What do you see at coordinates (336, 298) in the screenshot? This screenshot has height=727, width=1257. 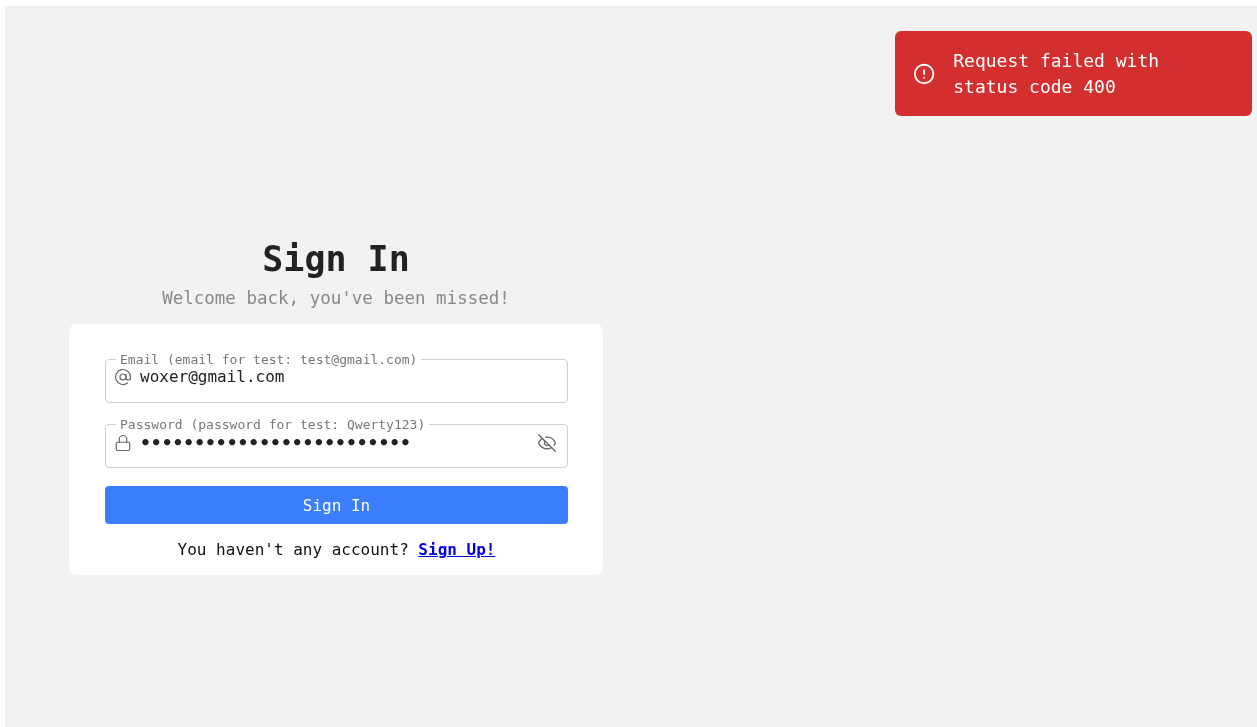 I see `page-subtitle: Welcome back, you've been missed!` at bounding box center [336, 298].